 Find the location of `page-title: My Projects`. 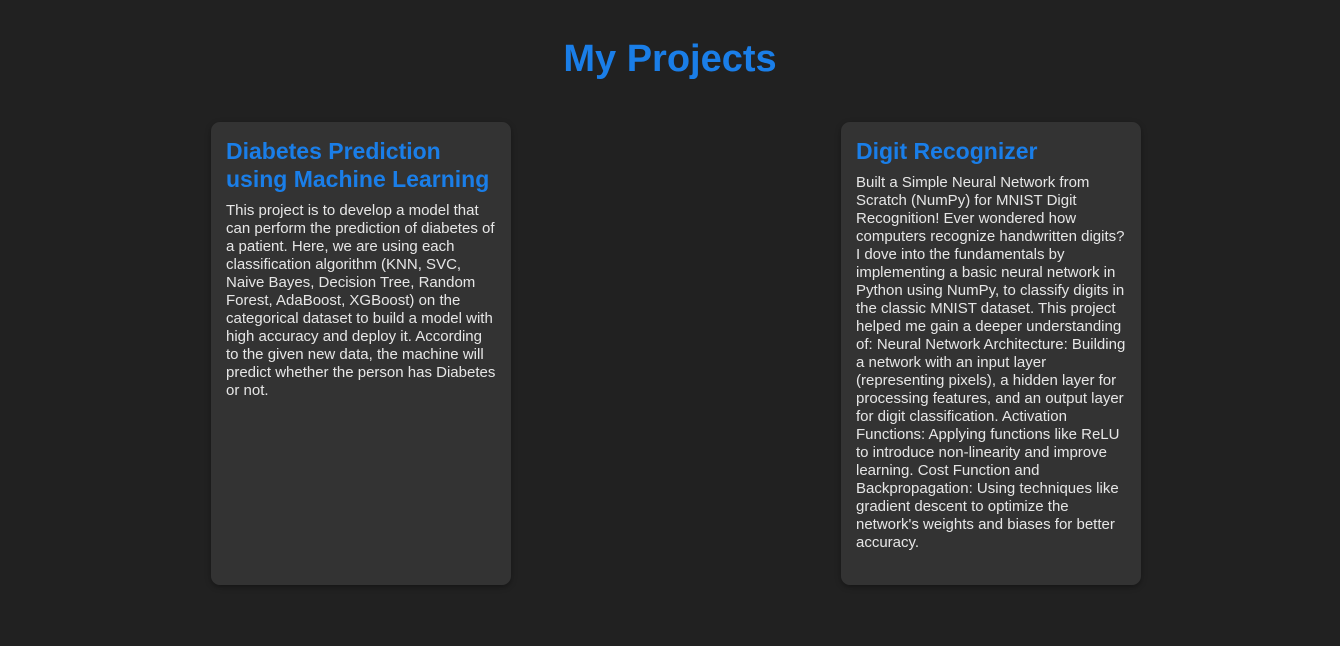

page-title: My Projects is located at coordinates (670, 59).